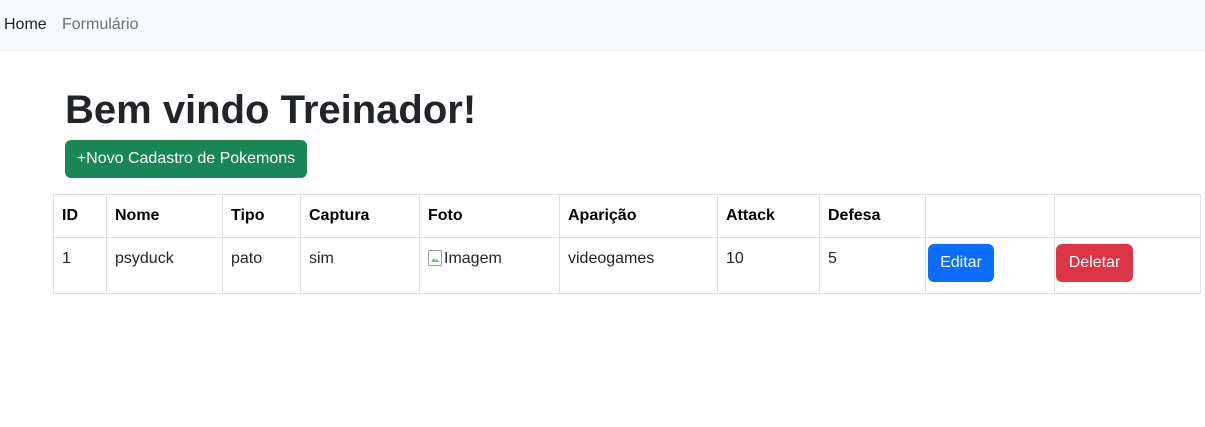 This screenshot has height=427, width=1205. Describe the element at coordinates (164, 216) in the screenshot. I see `header-nome: Nome` at that location.